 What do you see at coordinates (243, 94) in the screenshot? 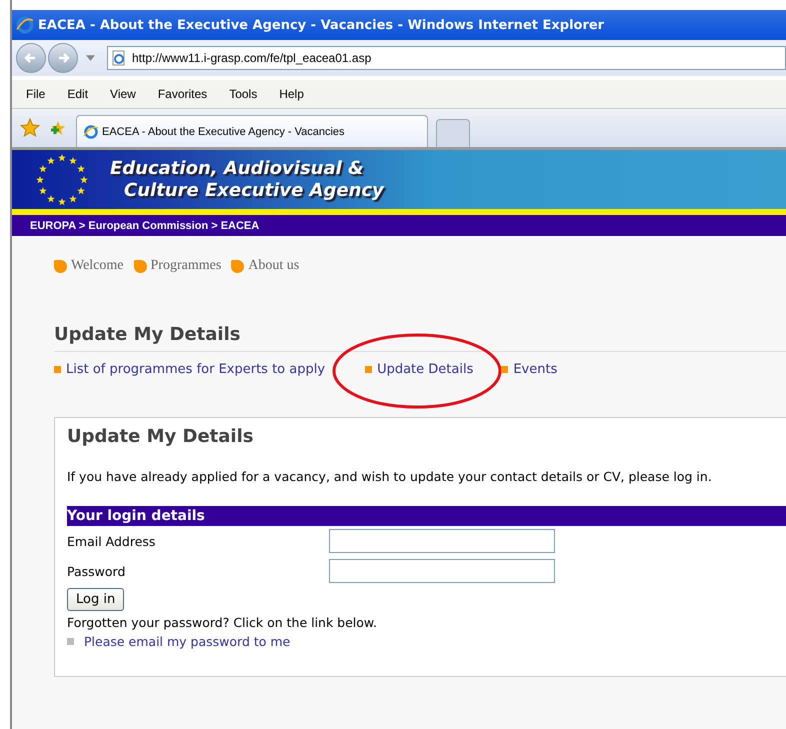
I see `menu-item: Tools` at bounding box center [243, 94].